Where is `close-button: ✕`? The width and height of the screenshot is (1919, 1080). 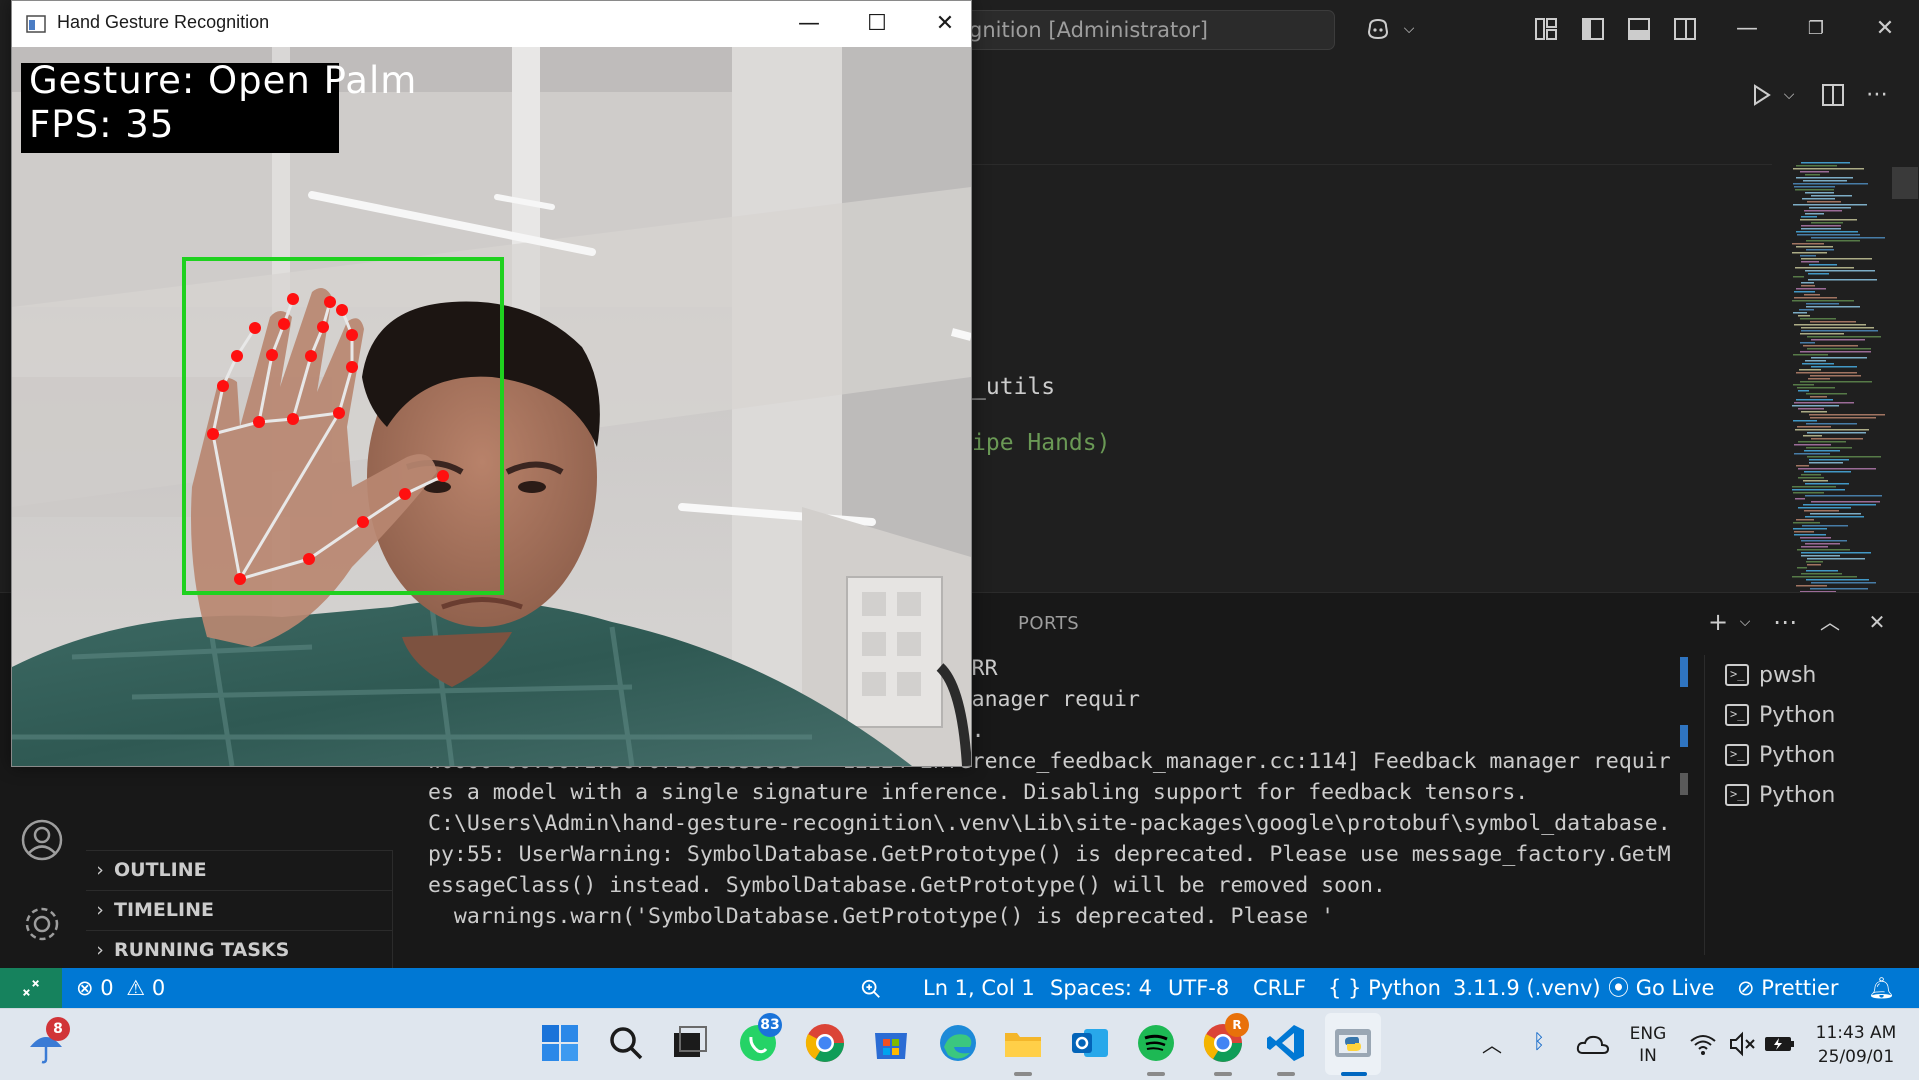
close-button: ✕ is located at coordinates (945, 24).